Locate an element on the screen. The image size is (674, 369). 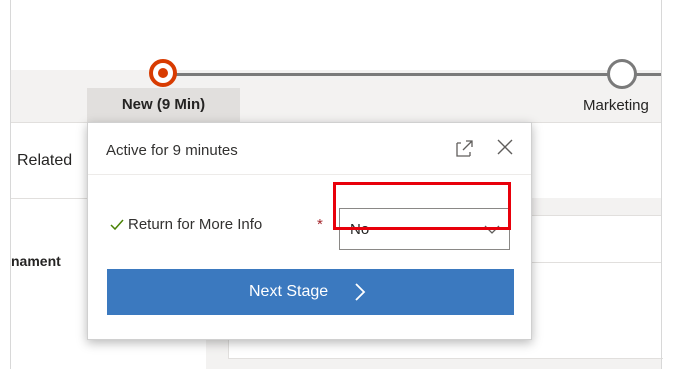
field-label-row: Return for More Info is located at coordinates (186, 224).